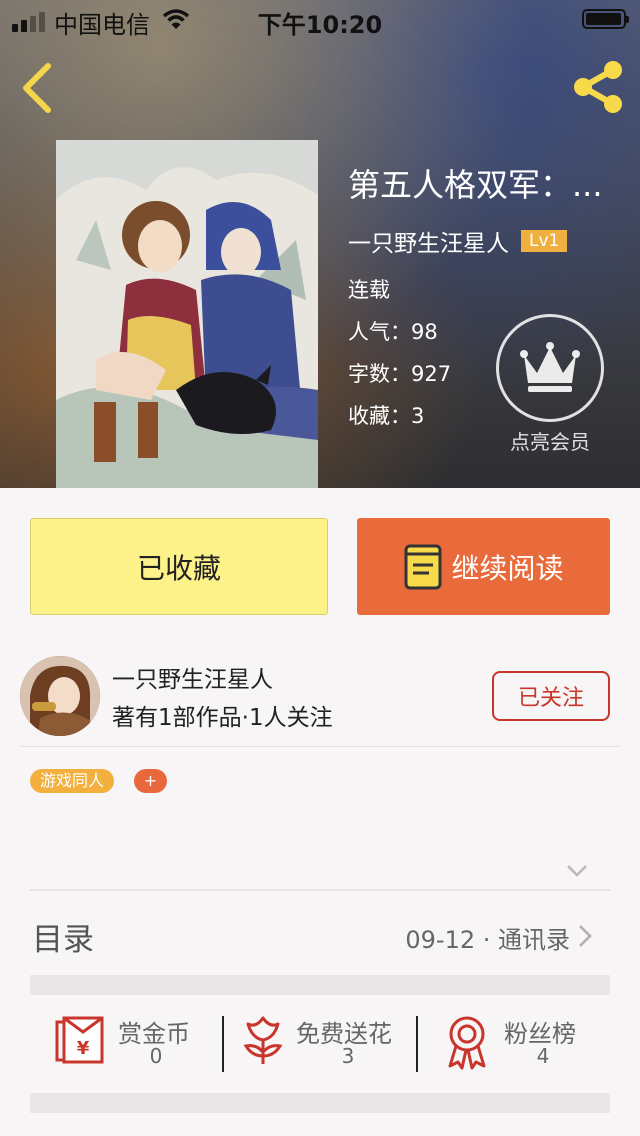 The image size is (640, 1136). Describe the element at coordinates (605, 19) in the screenshot. I see `battery-icon` at that location.